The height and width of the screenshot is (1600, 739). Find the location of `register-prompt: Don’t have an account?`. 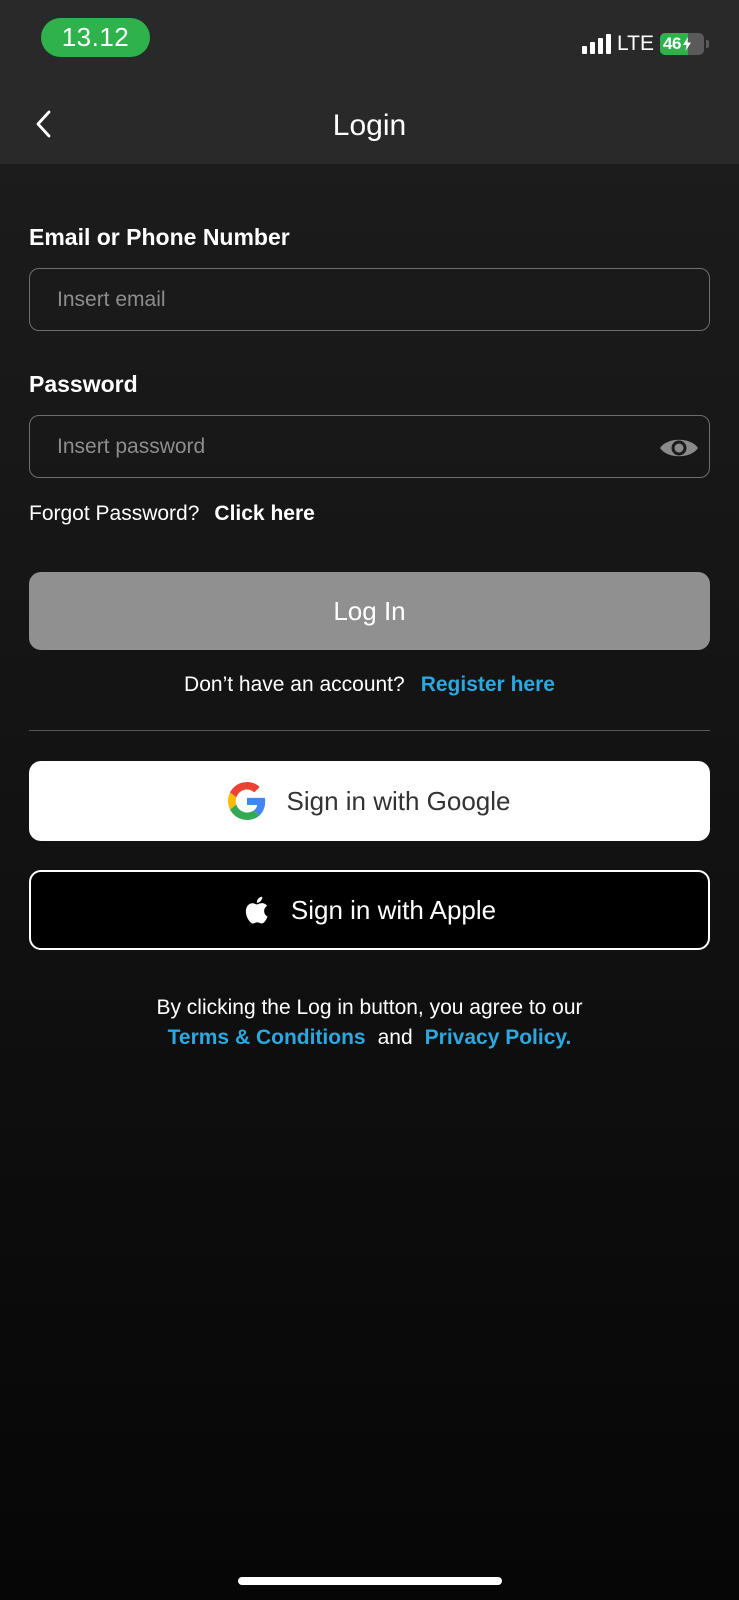

register-prompt: Don’t have an account? is located at coordinates (294, 684).